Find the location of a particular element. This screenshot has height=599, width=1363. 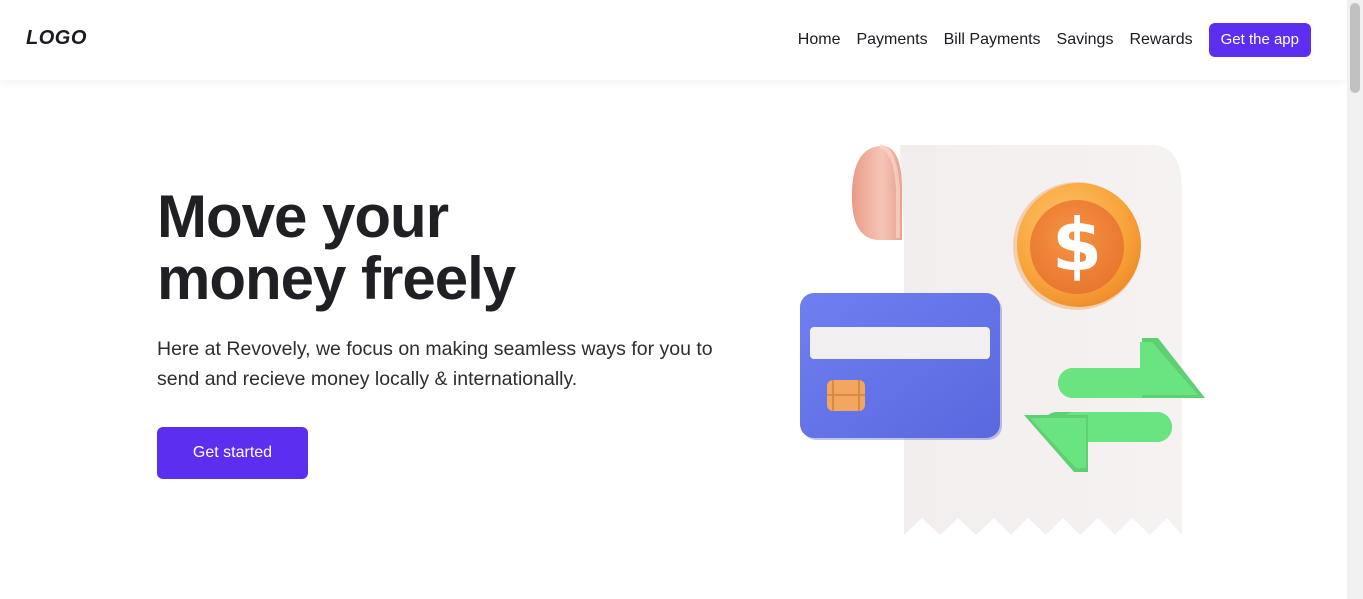

nav-link-payments: Payments is located at coordinates (891, 40).